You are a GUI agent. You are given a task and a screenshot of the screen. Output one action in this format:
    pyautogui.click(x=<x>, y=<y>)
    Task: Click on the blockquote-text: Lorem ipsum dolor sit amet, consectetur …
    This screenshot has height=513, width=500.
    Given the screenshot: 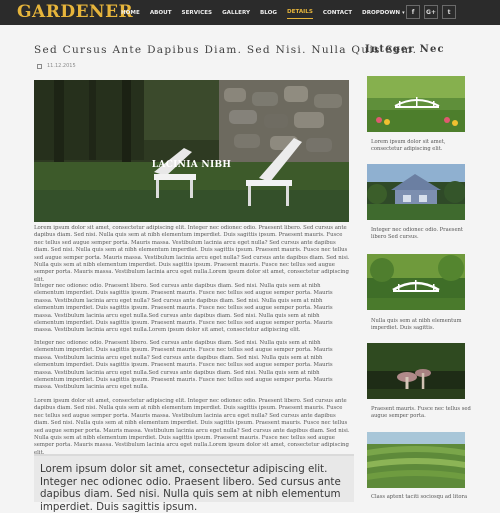 What is the action you would take?
    pyautogui.click(x=190, y=488)
    